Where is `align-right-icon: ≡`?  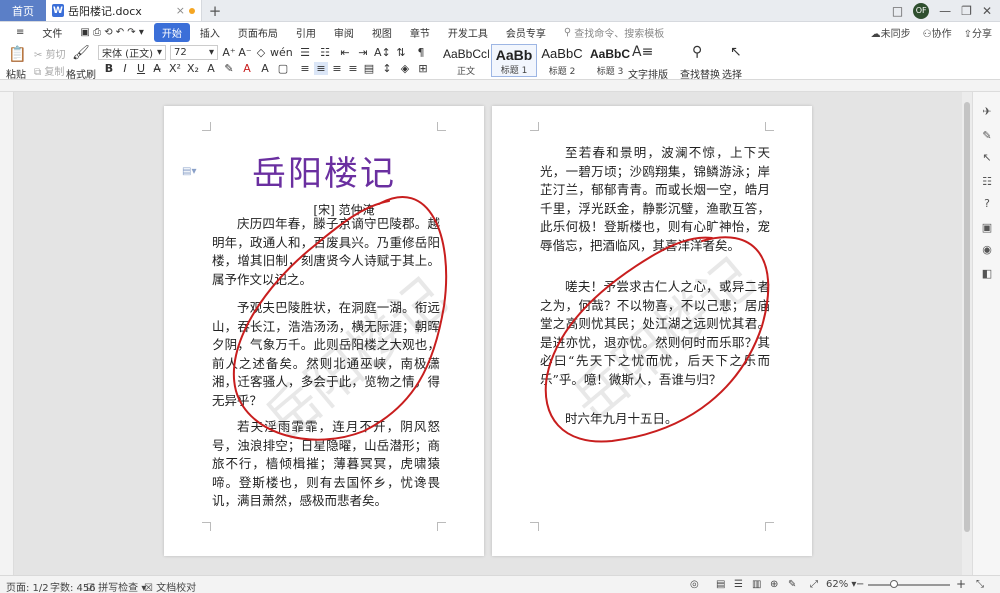
align-right-icon: ≡ is located at coordinates (337, 68).